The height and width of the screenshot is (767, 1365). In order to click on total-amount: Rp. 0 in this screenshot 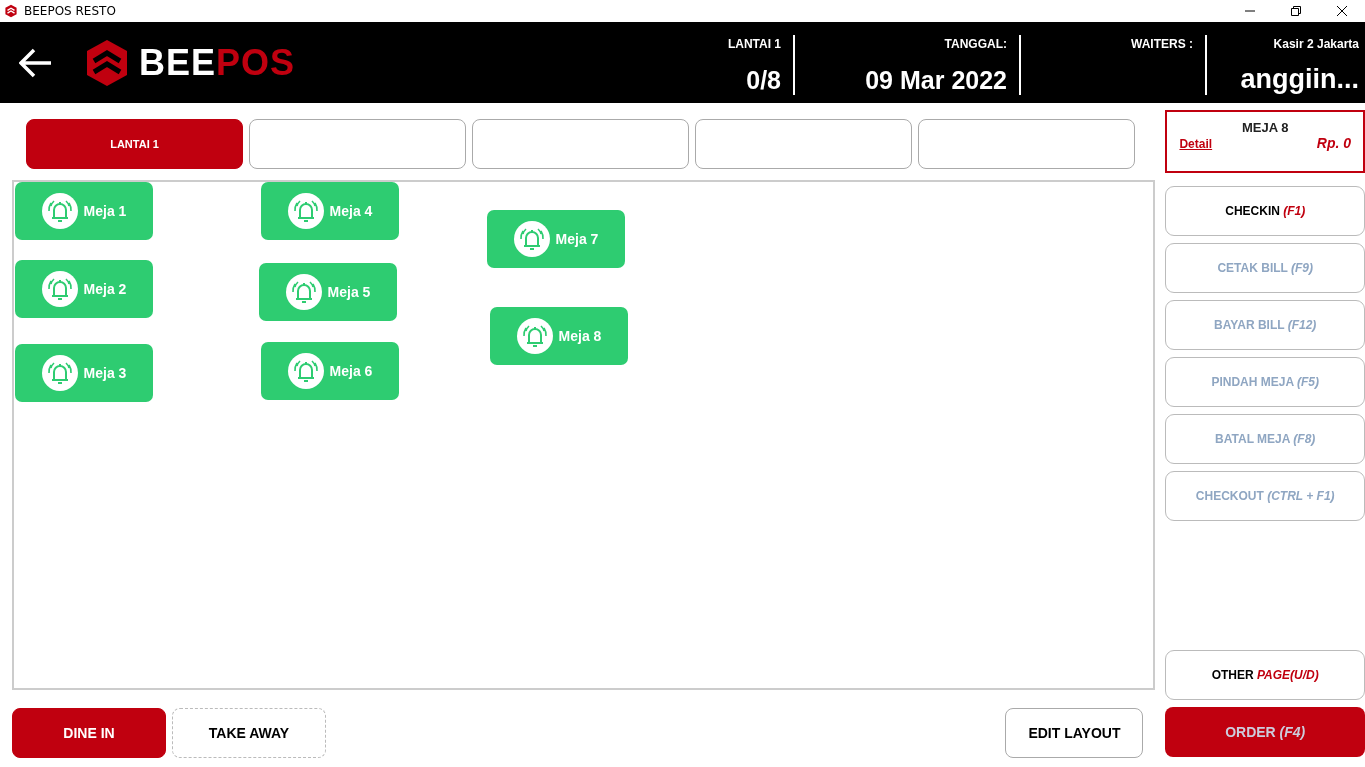, I will do `click(1333, 143)`.